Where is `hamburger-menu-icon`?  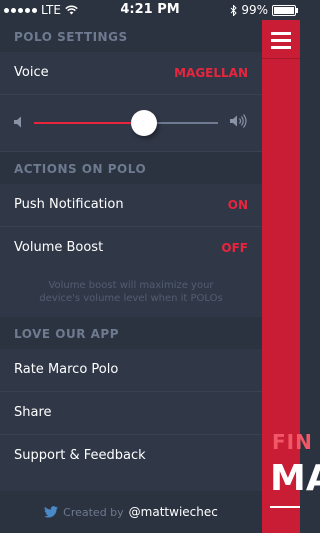
hamburger-menu-icon is located at coordinates (281, 40).